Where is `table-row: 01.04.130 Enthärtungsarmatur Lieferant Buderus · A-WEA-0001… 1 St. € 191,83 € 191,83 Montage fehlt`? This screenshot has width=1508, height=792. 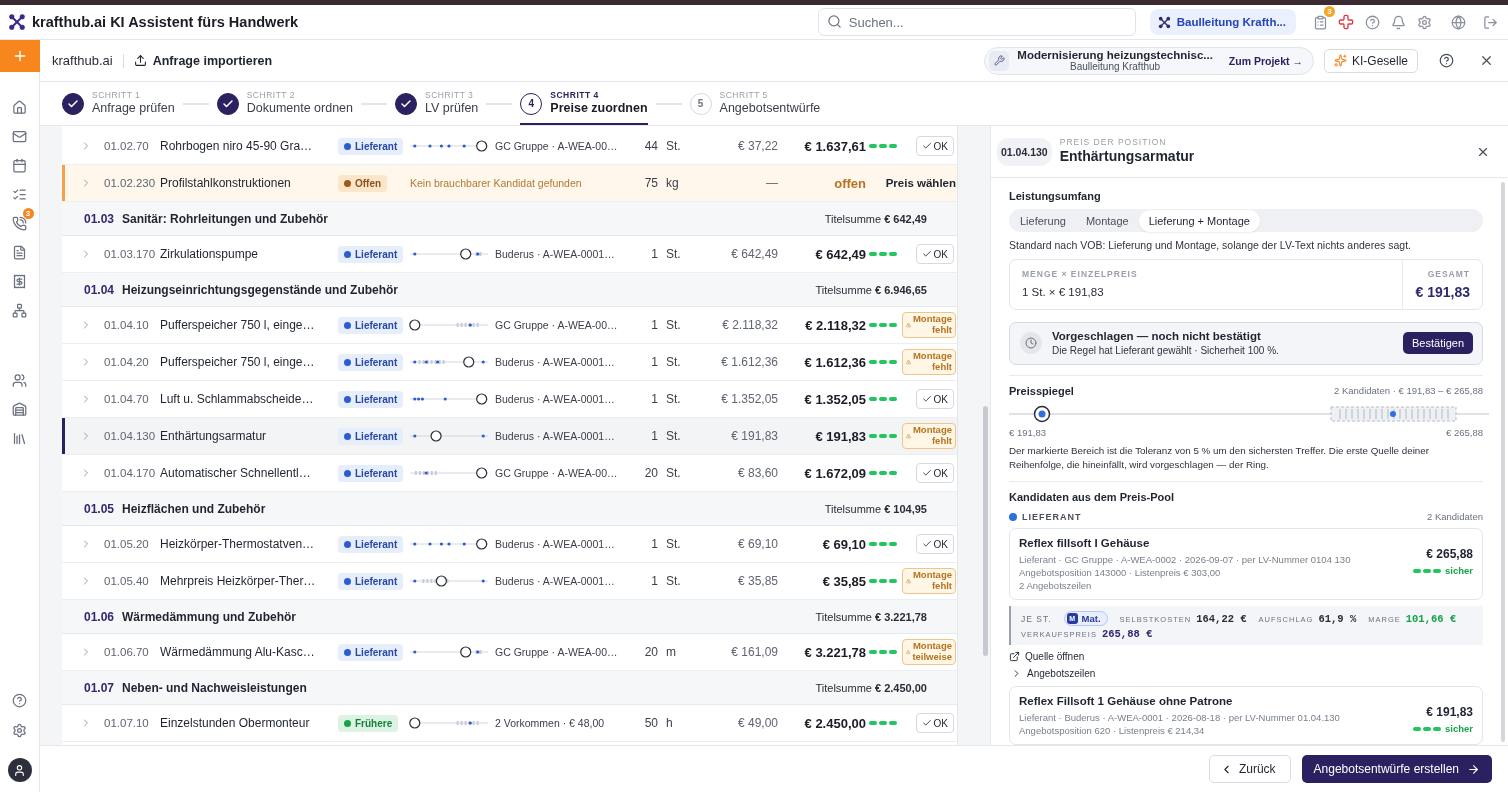
table-row: 01.04.130 Enthärtungsarmatur Lieferant Buderus · A-WEA-0001… 1 St. € 191,83 € 191,83 Montage fehlt is located at coordinates (509, 436).